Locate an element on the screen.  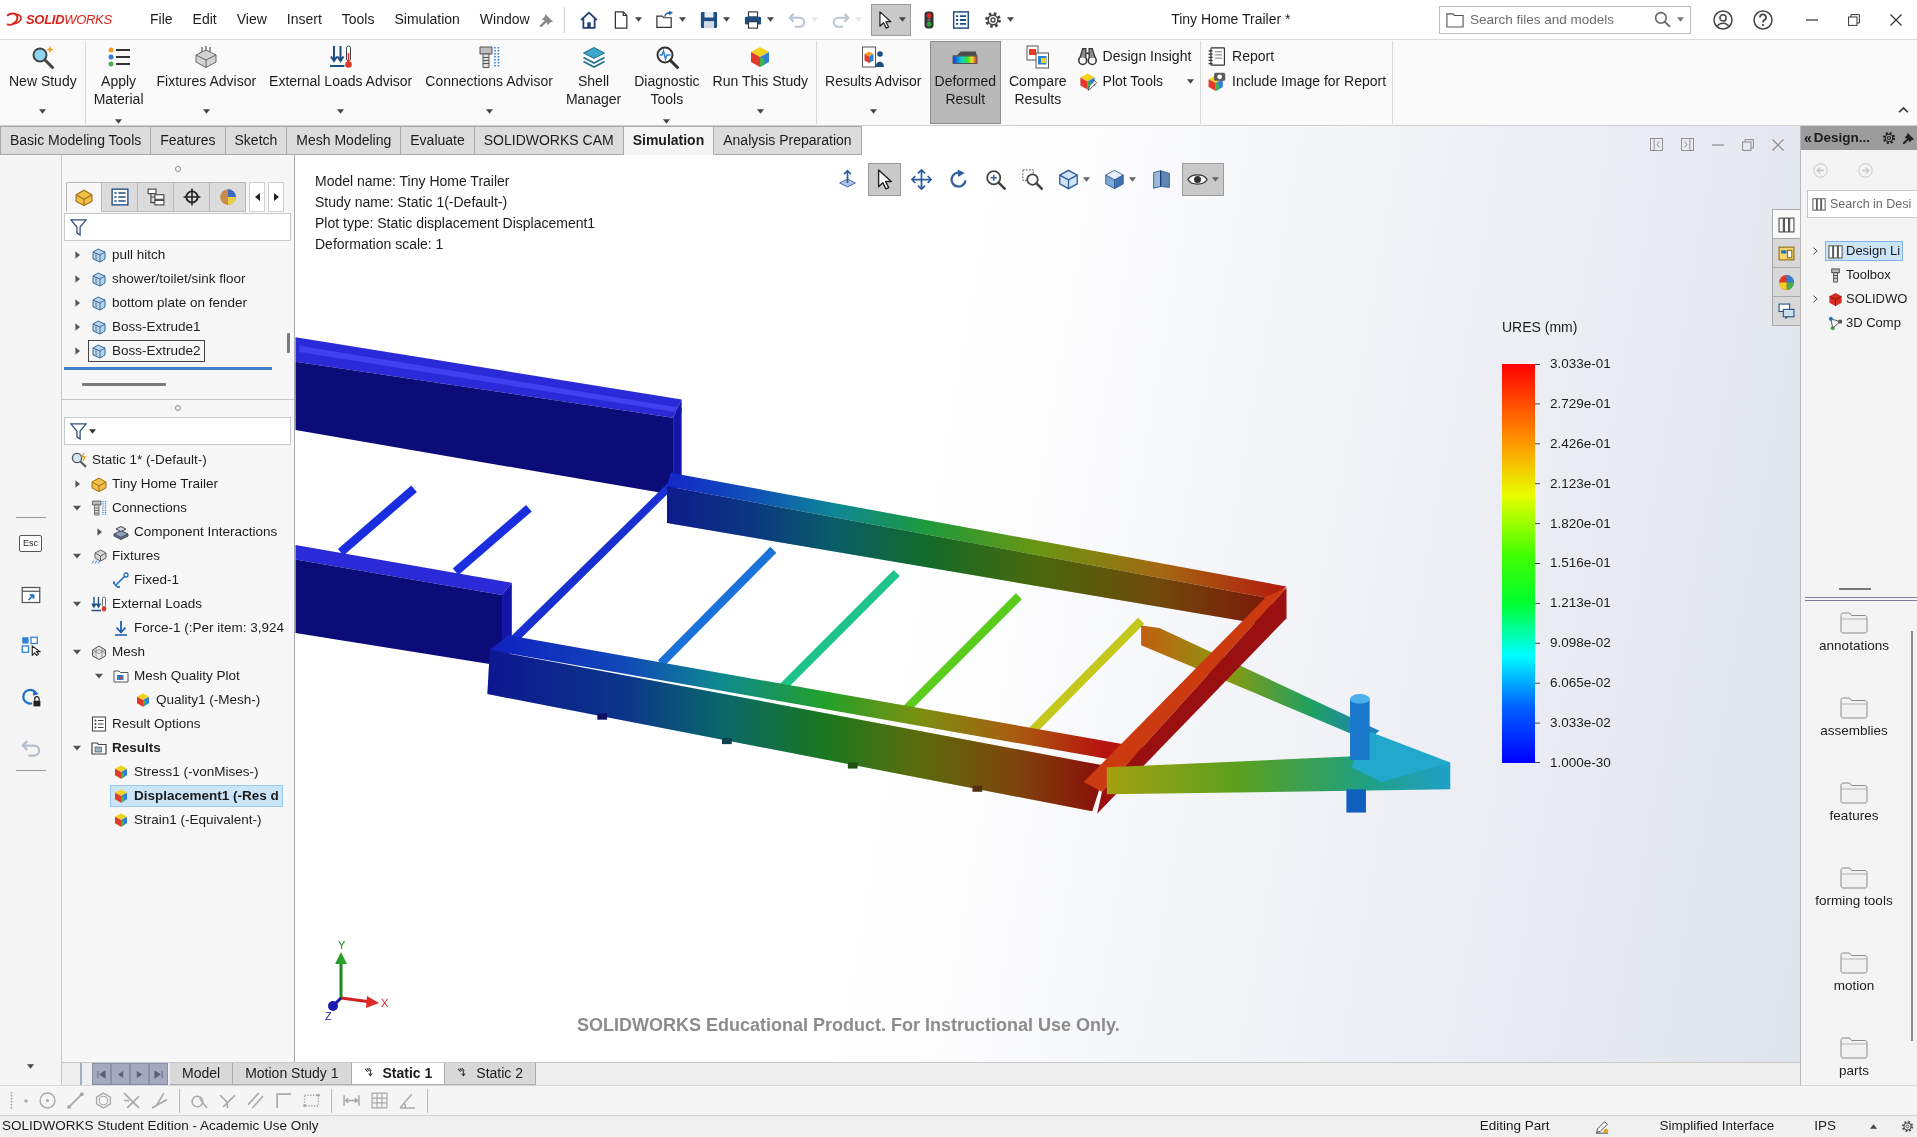
tree-item: Fixed-1 is located at coordinates (146, 580).